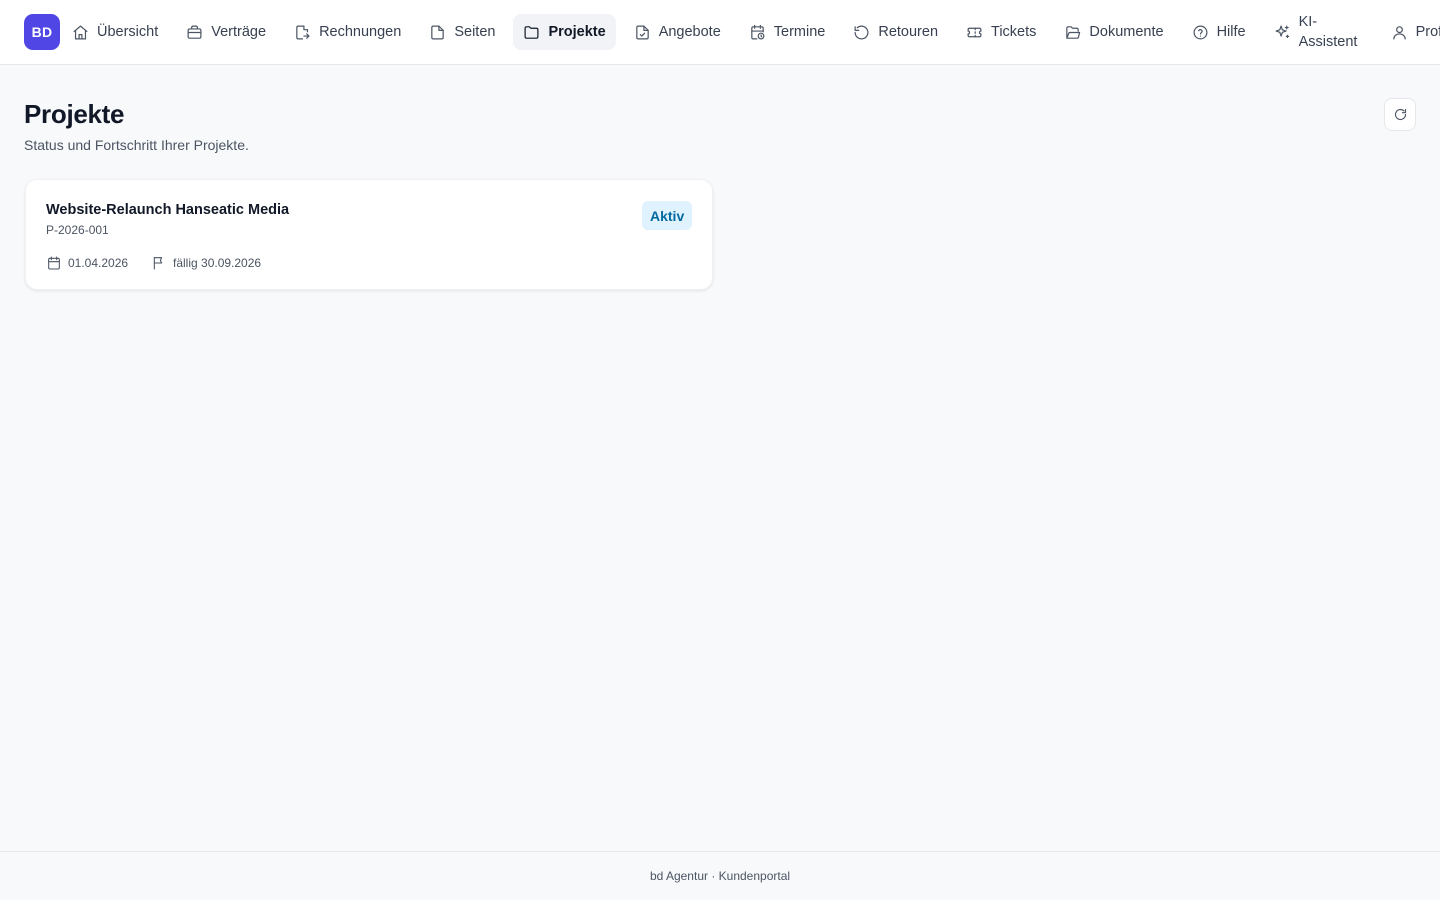 This screenshot has width=1440, height=900. What do you see at coordinates (475, 32) in the screenshot?
I see `nav-item-label: Seiten` at bounding box center [475, 32].